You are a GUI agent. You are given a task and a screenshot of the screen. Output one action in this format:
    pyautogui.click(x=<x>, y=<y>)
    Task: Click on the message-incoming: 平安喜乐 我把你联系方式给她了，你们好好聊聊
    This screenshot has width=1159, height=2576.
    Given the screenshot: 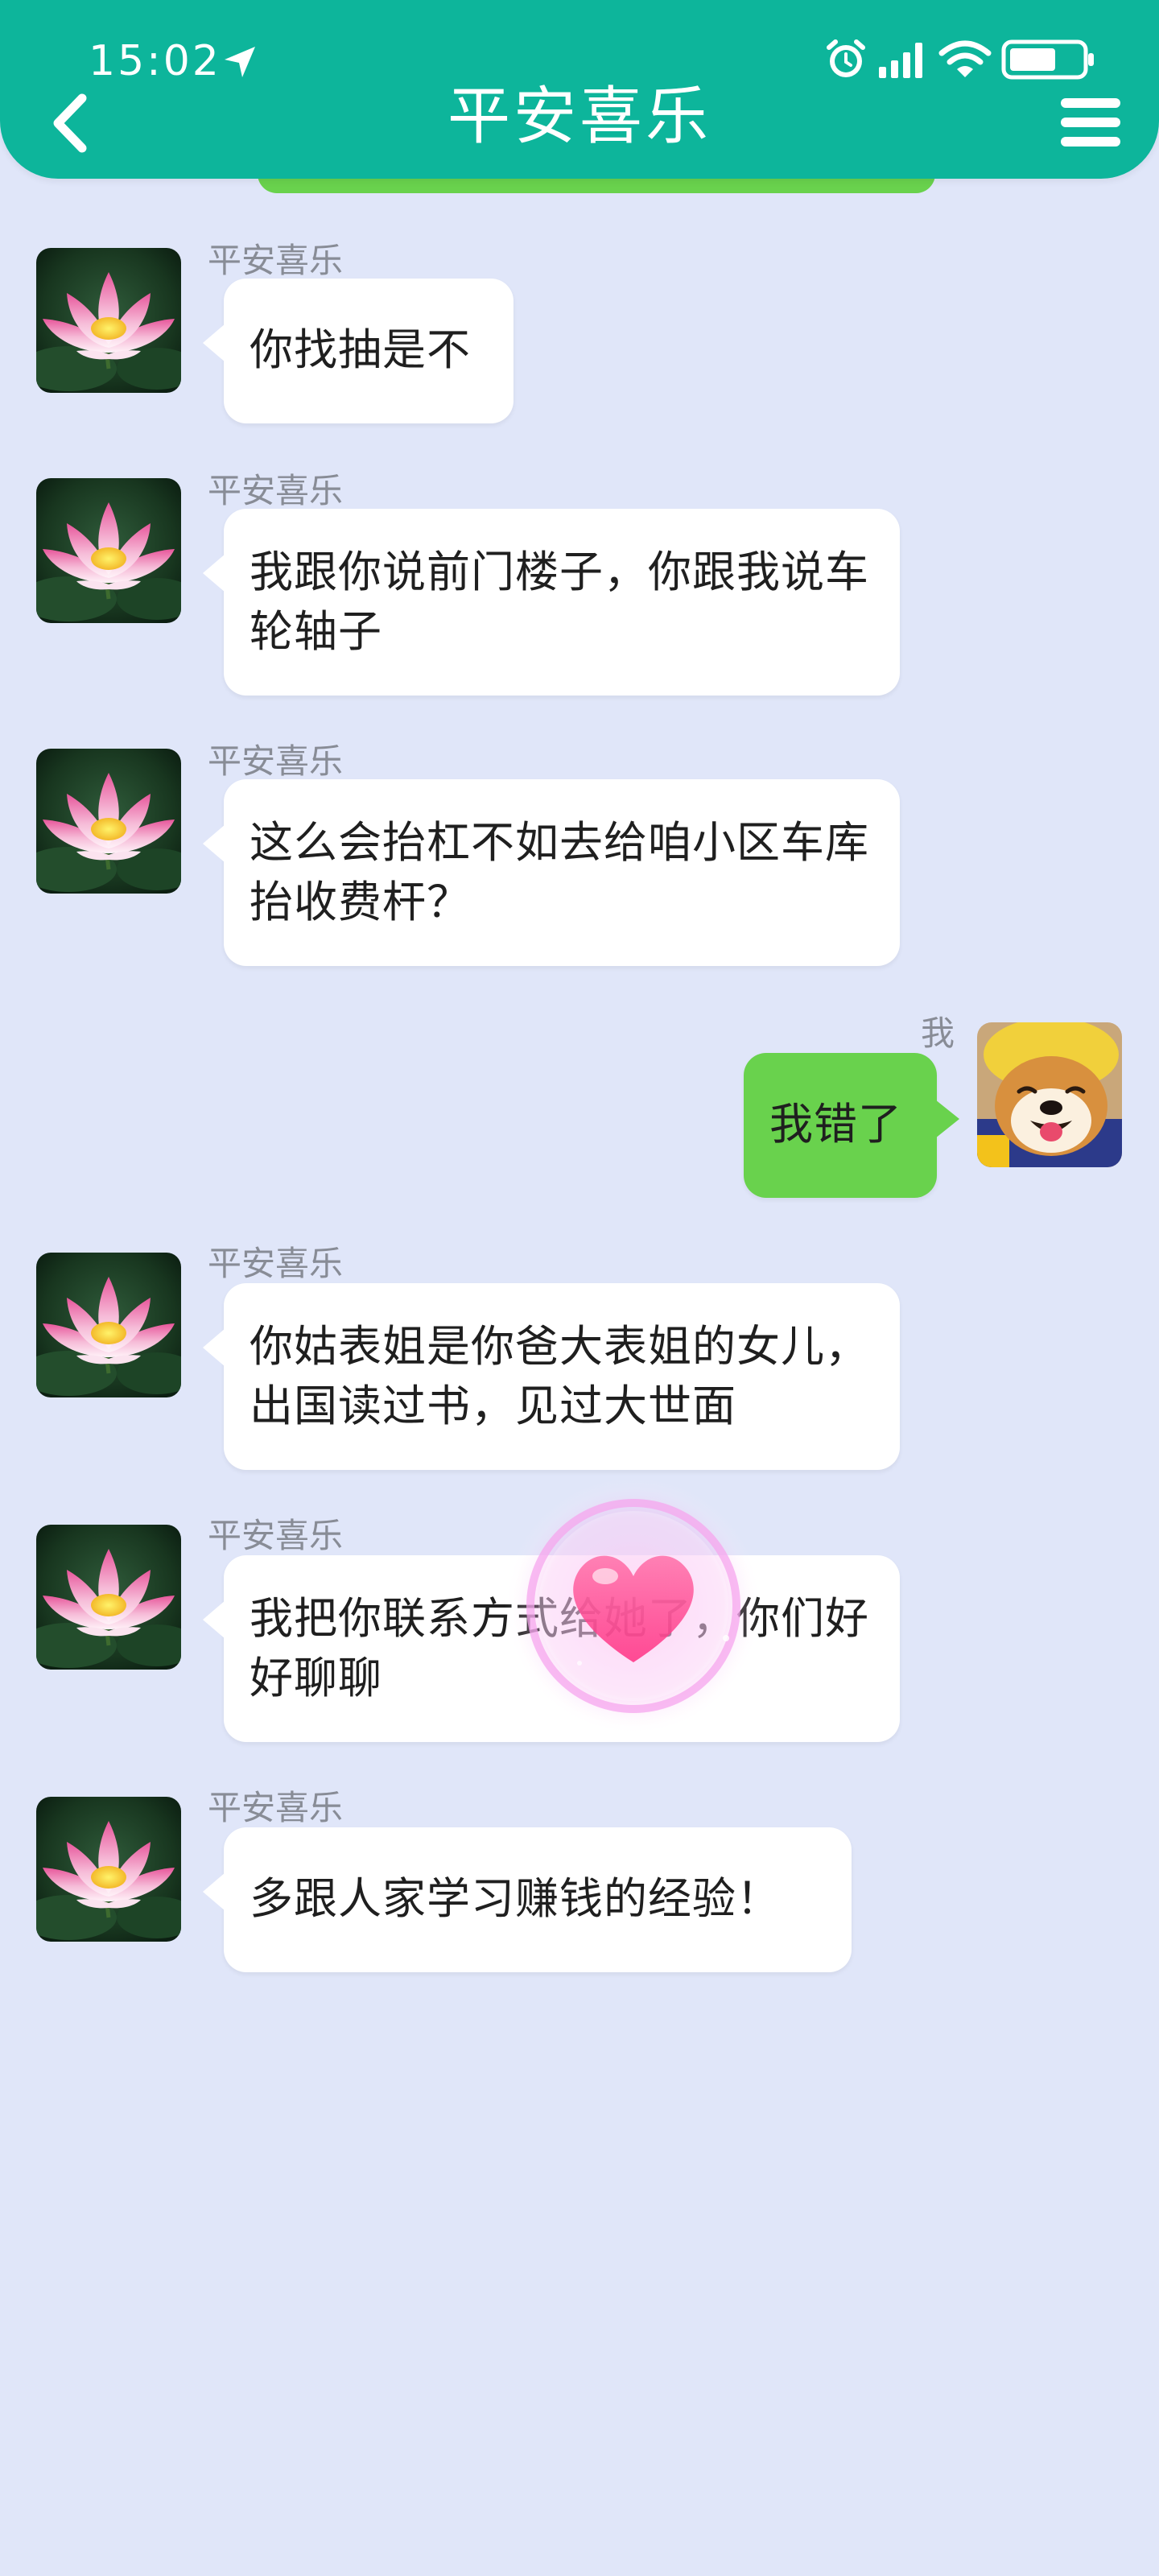 What is the action you would take?
    pyautogui.click(x=579, y=1636)
    